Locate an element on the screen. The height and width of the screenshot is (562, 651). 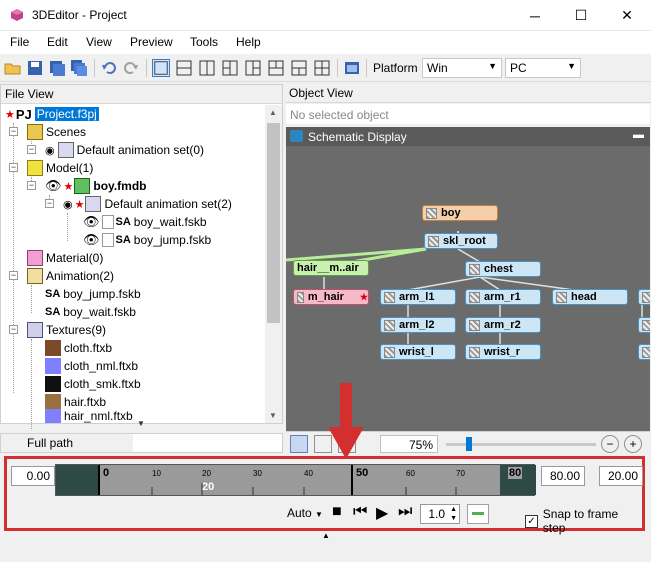
close-button: ✕ is located at coordinates (627, 15).